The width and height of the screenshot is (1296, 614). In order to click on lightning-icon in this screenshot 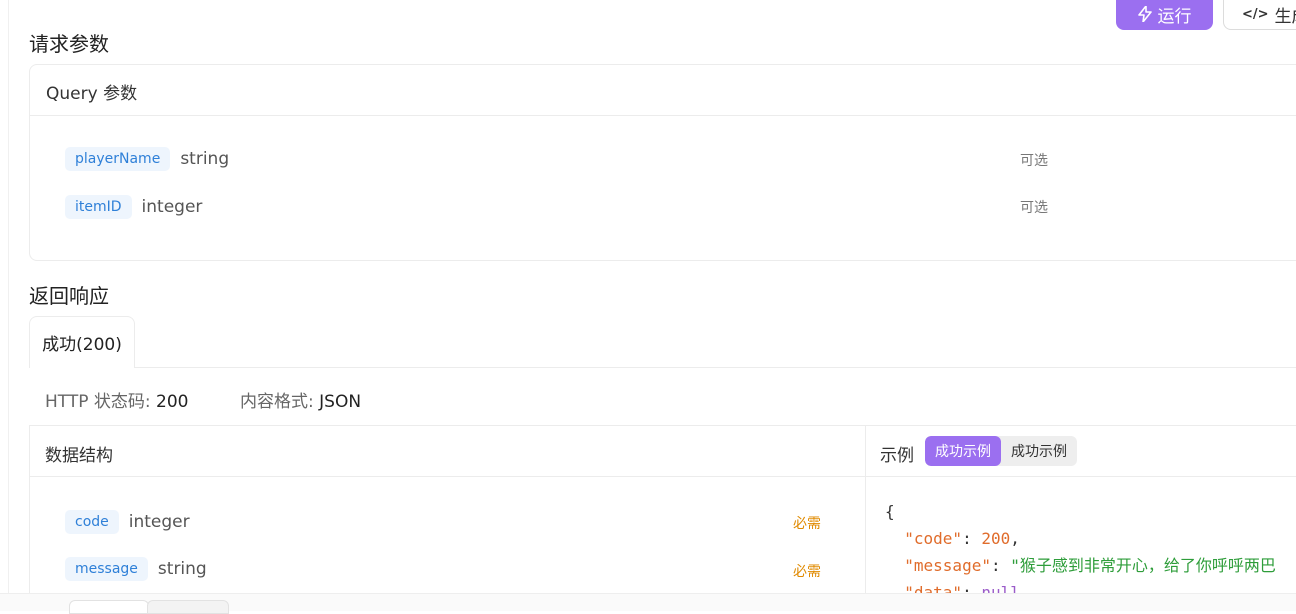, I will do `click(1144, 14)`.